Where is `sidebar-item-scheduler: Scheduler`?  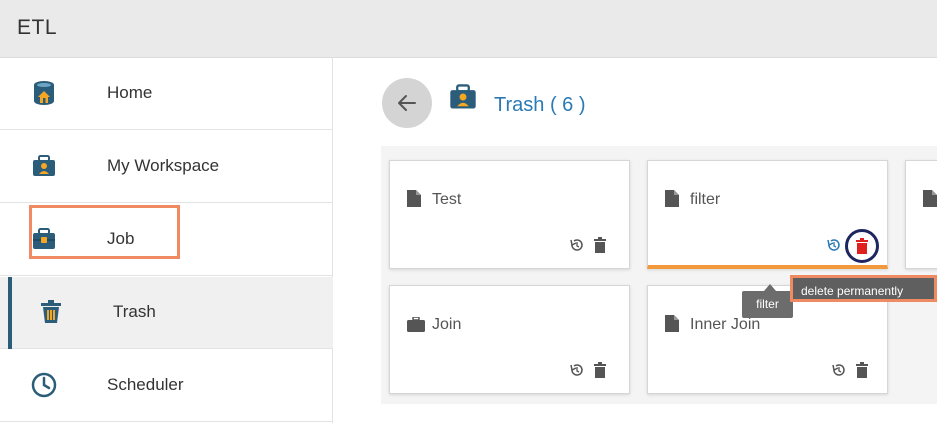 sidebar-item-scheduler: Scheduler is located at coordinates (166, 386).